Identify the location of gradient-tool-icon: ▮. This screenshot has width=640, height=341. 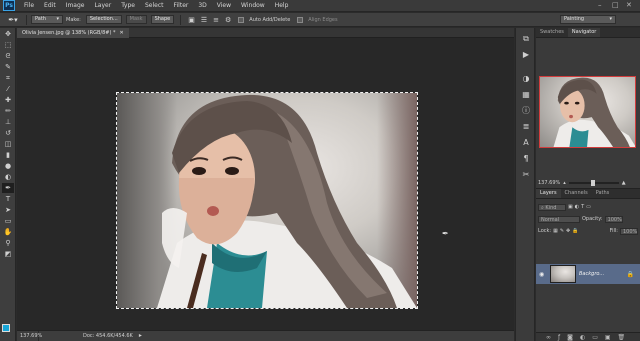
(8, 155).